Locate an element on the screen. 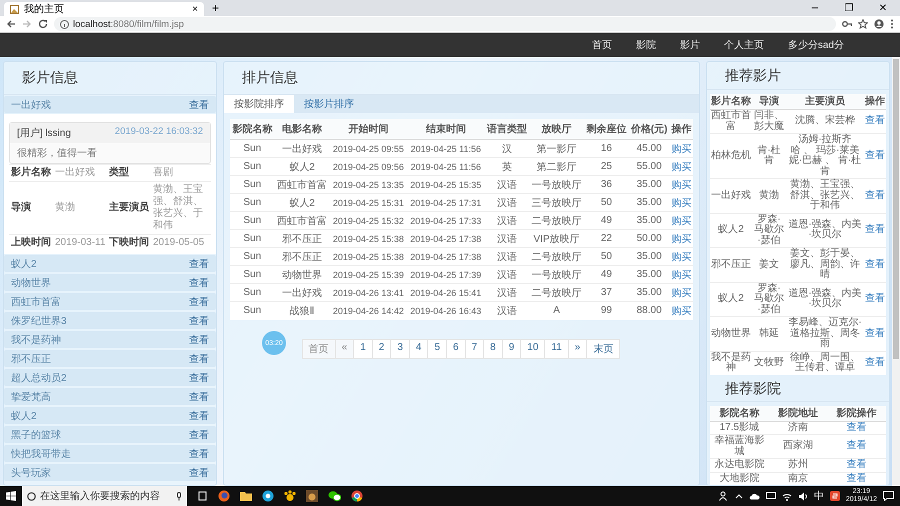 The width and height of the screenshot is (900, 506). film-item: 我不是药神 查看 is located at coordinates (110, 339).